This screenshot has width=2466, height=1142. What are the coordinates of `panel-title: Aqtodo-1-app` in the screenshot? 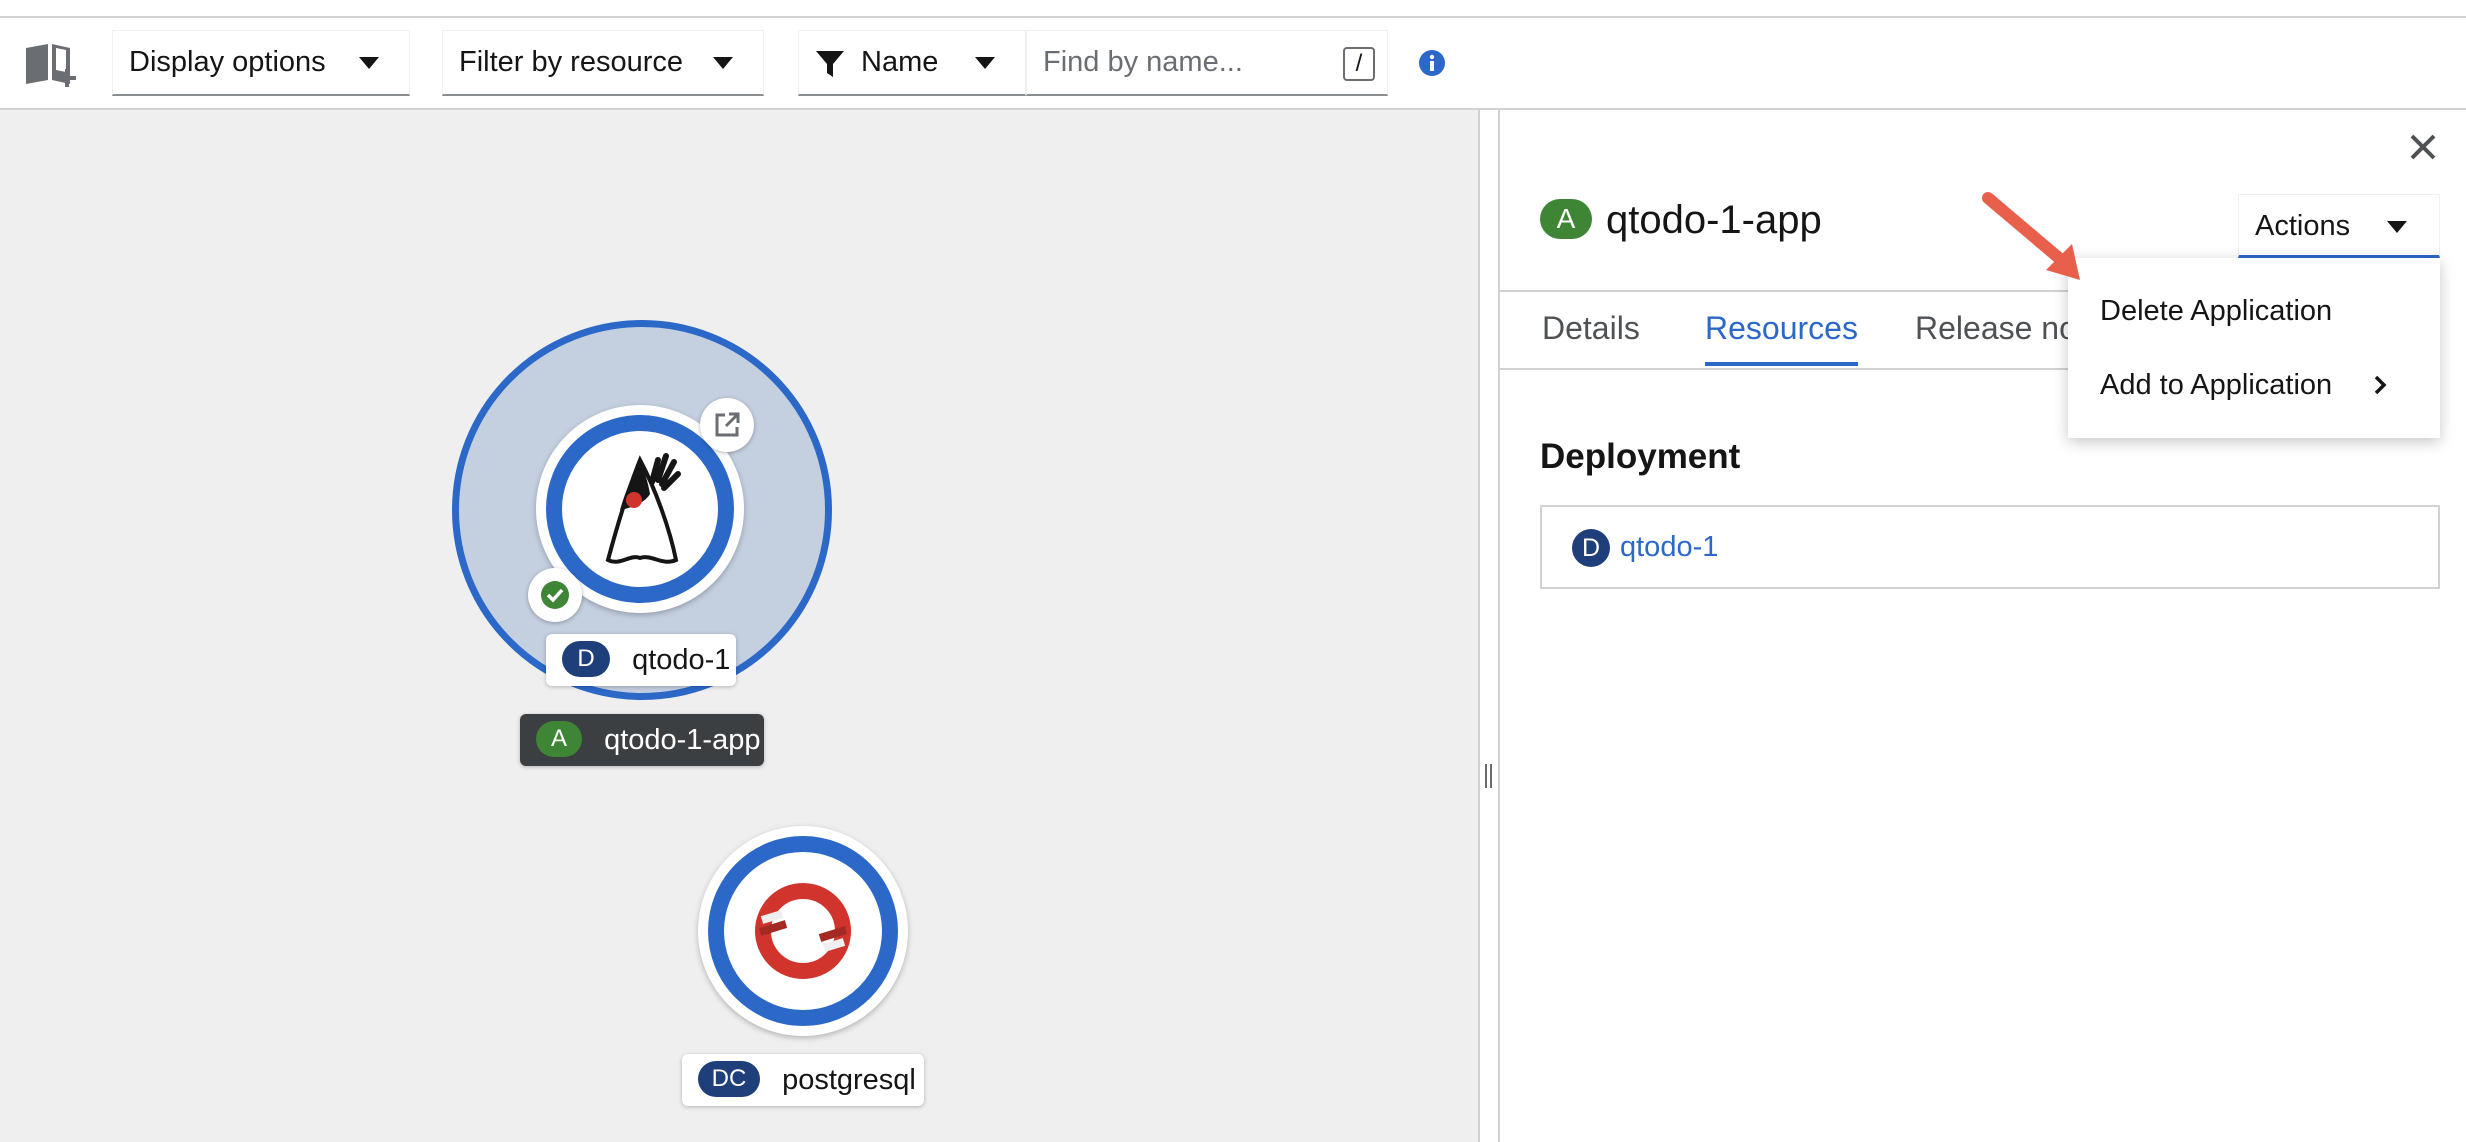 It's located at (1681, 220).